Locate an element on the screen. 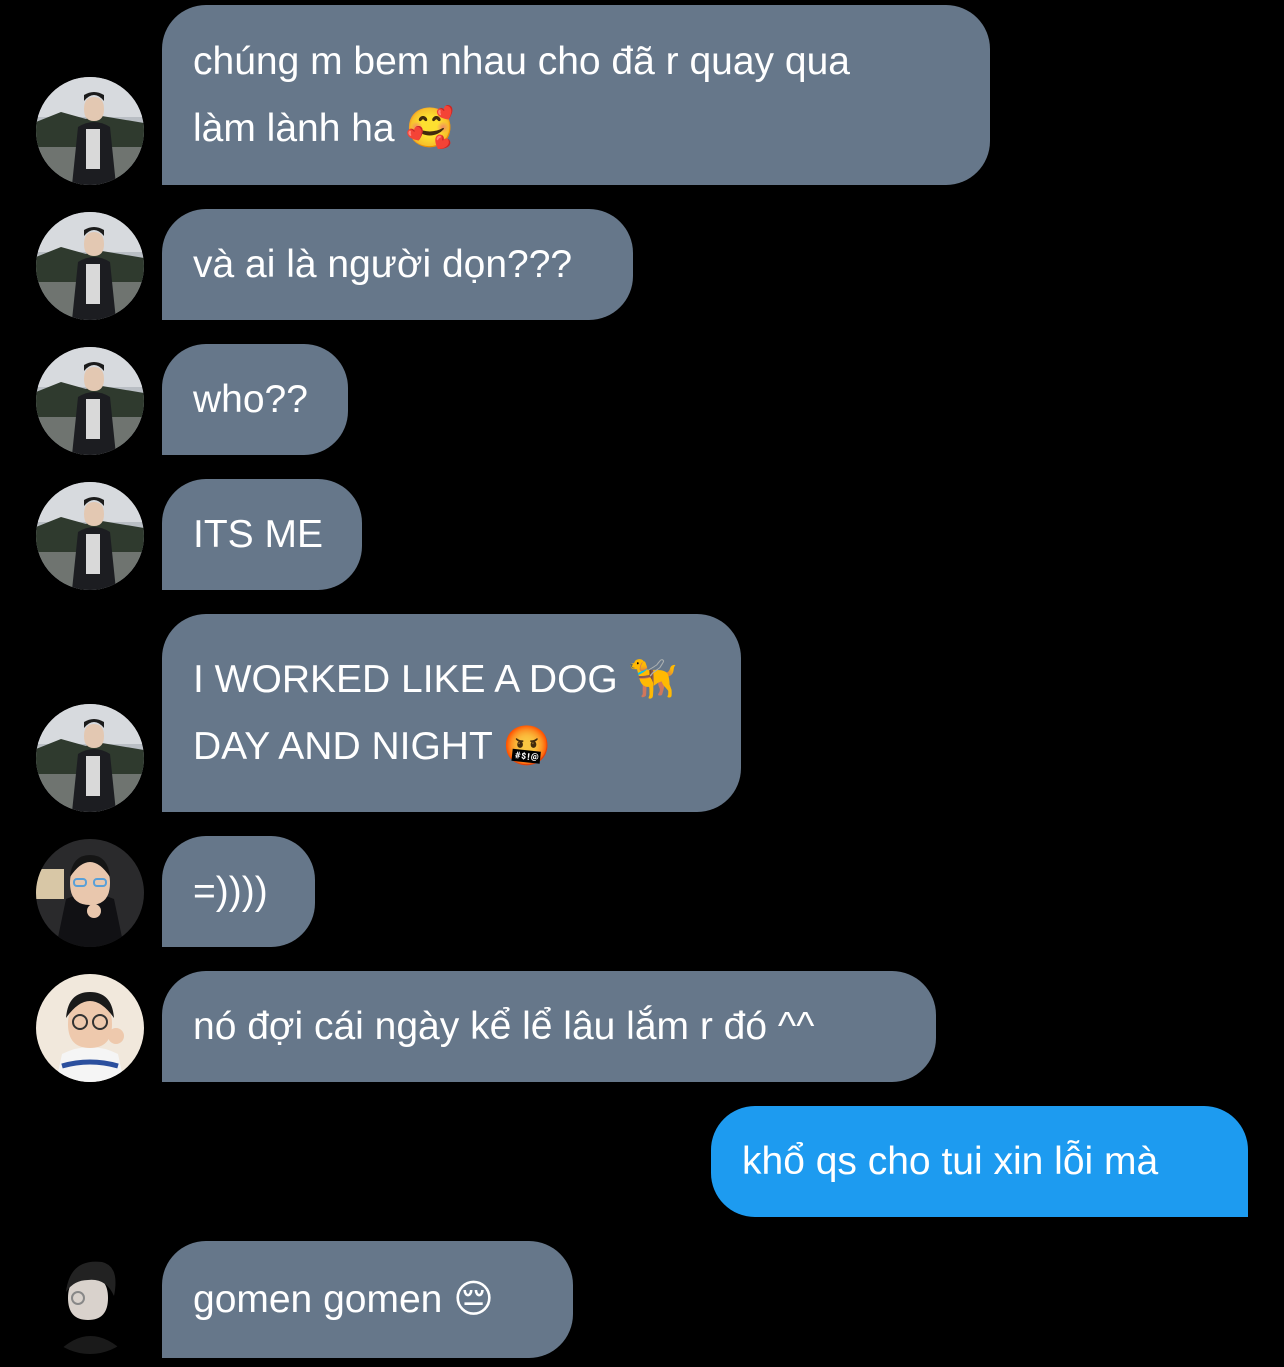  message-bubble-incoming: who?? is located at coordinates (255, 399).